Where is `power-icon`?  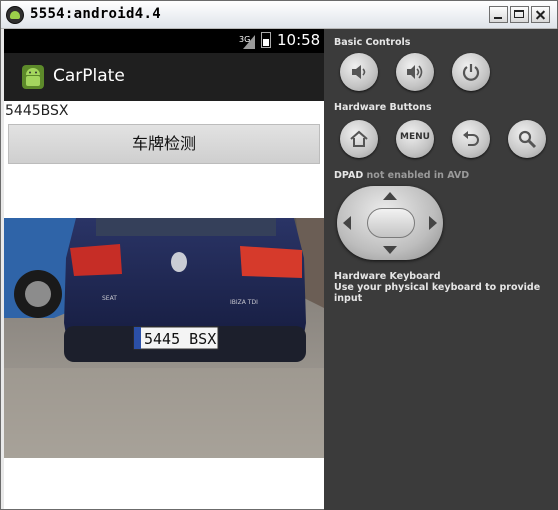
power-icon is located at coordinates (471, 72).